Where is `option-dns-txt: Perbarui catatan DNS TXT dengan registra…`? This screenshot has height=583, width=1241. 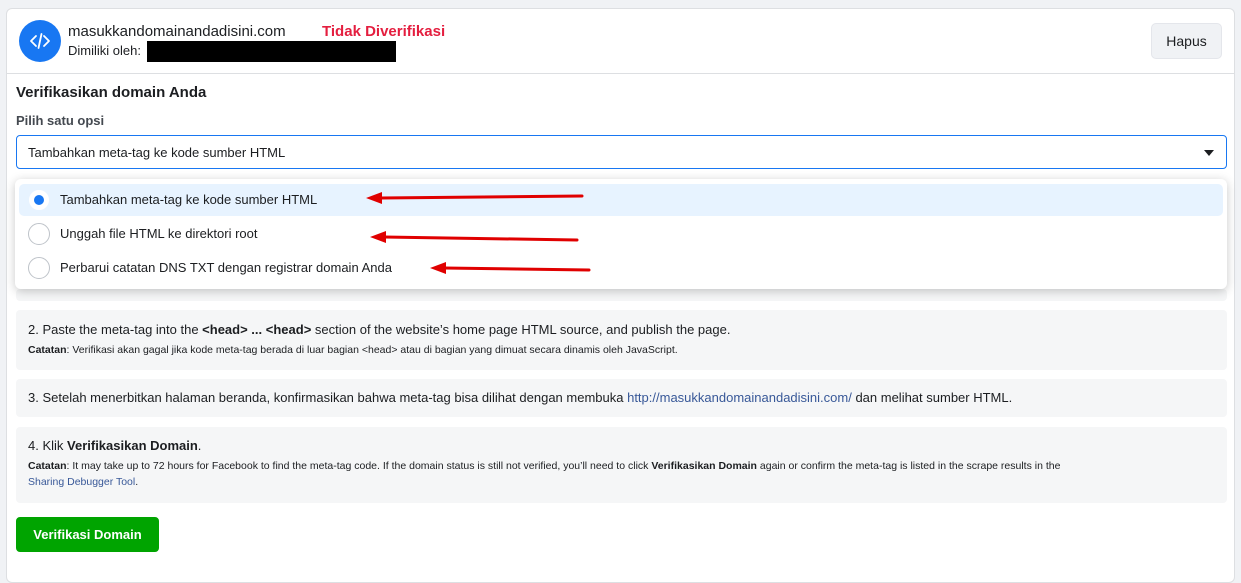 option-dns-txt: Perbarui catatan DNS TXT dengan registra… is located at coordinates (621, 268).